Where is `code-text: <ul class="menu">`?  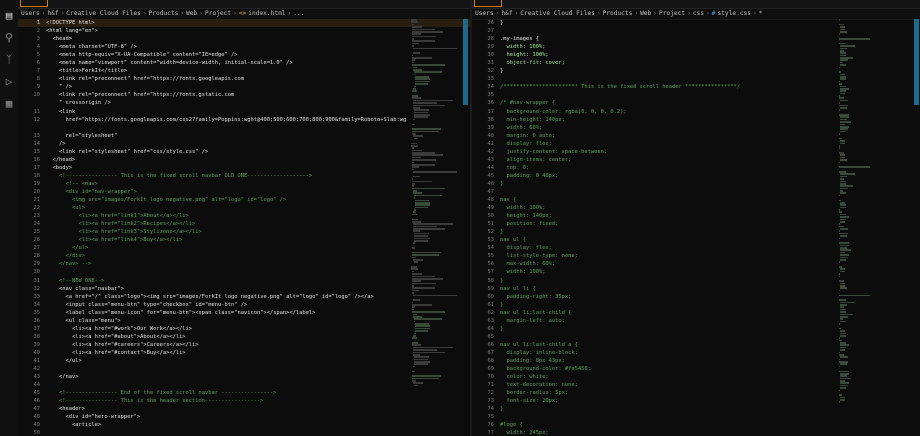 code-text: <ul class="menu"> is located at coordinates (83, 320).